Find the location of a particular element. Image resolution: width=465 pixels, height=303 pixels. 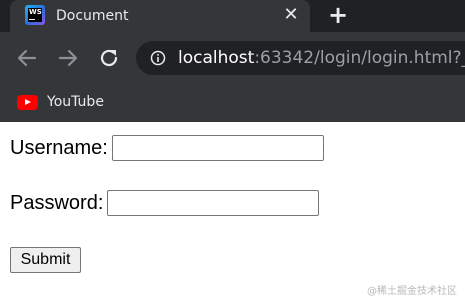

bookmark-label: YouTube is located at coordinates (75, 102).